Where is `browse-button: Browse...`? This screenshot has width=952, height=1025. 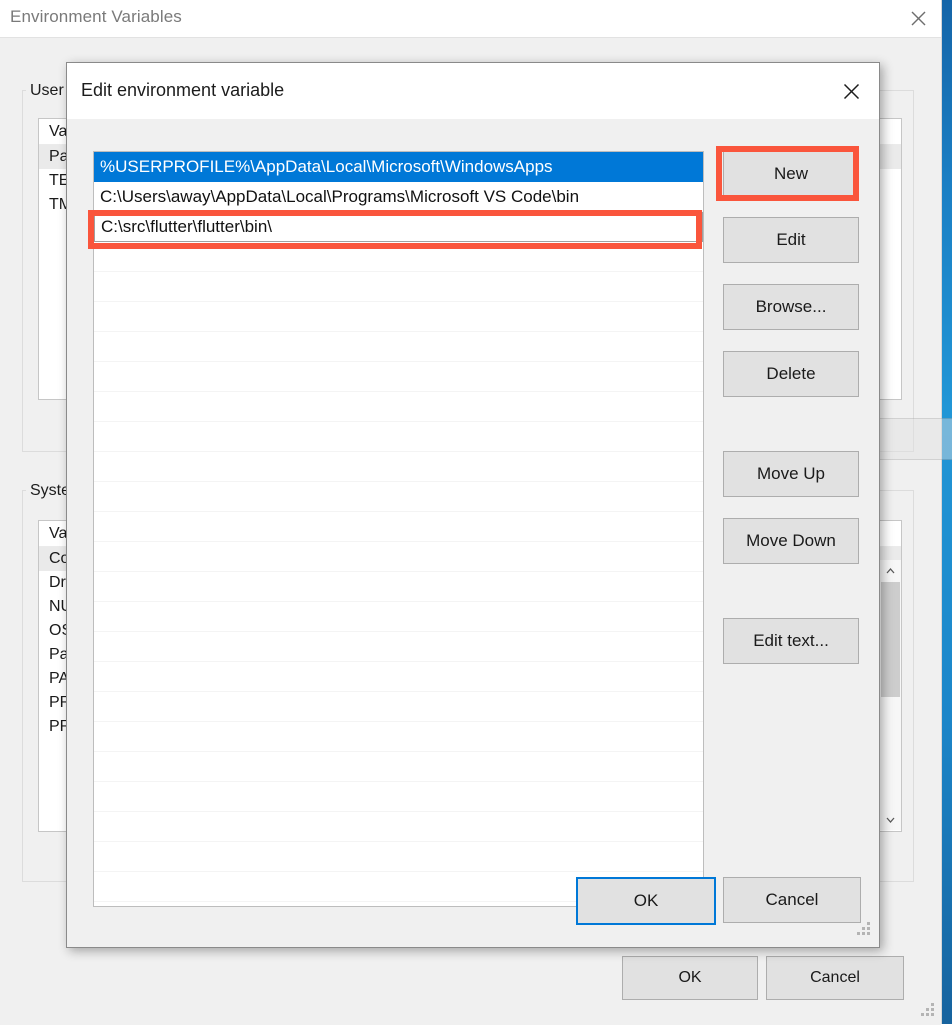 browse-button: Browse... is located at coordinates (791, 307).